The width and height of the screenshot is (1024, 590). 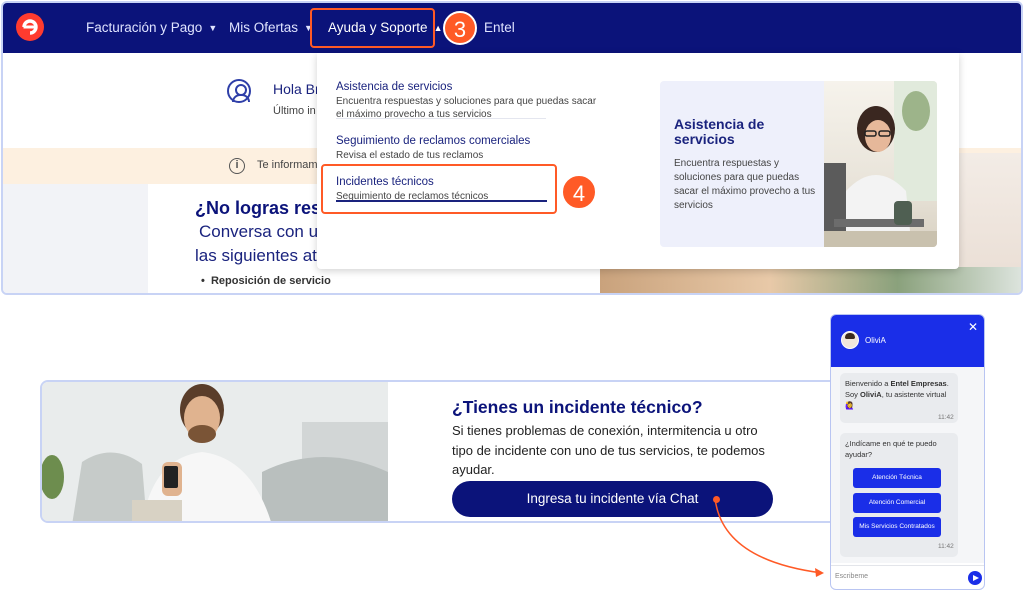 I want to click on promo-title: Asistencia de servicios, so click(x=719, y=131).